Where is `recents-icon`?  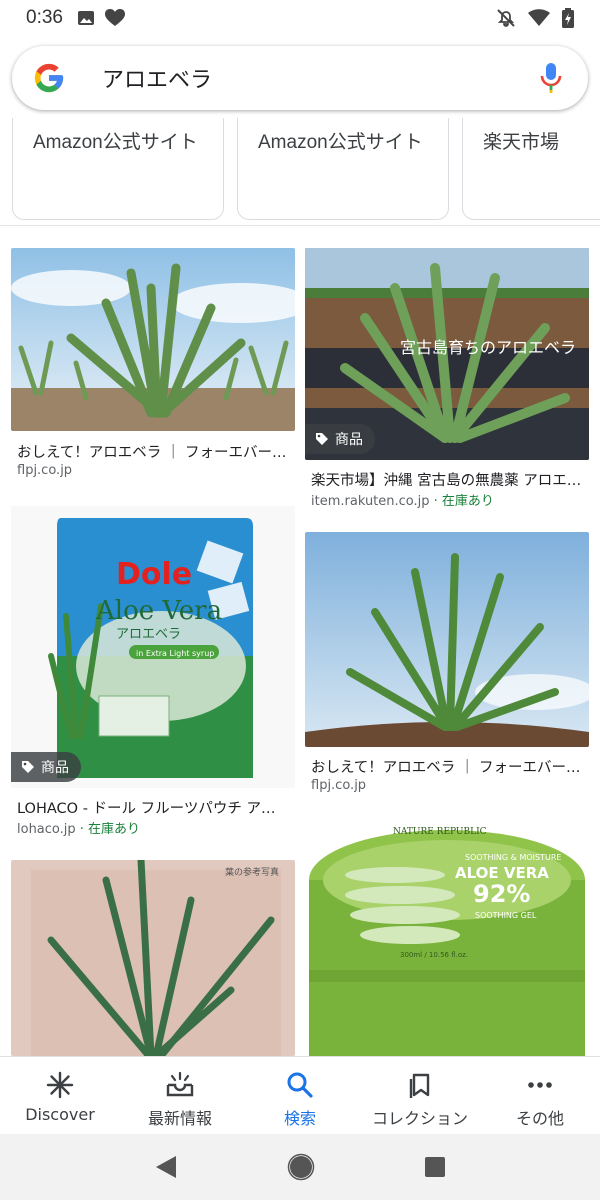
recents-icon is located at coordinates (435, 1167).